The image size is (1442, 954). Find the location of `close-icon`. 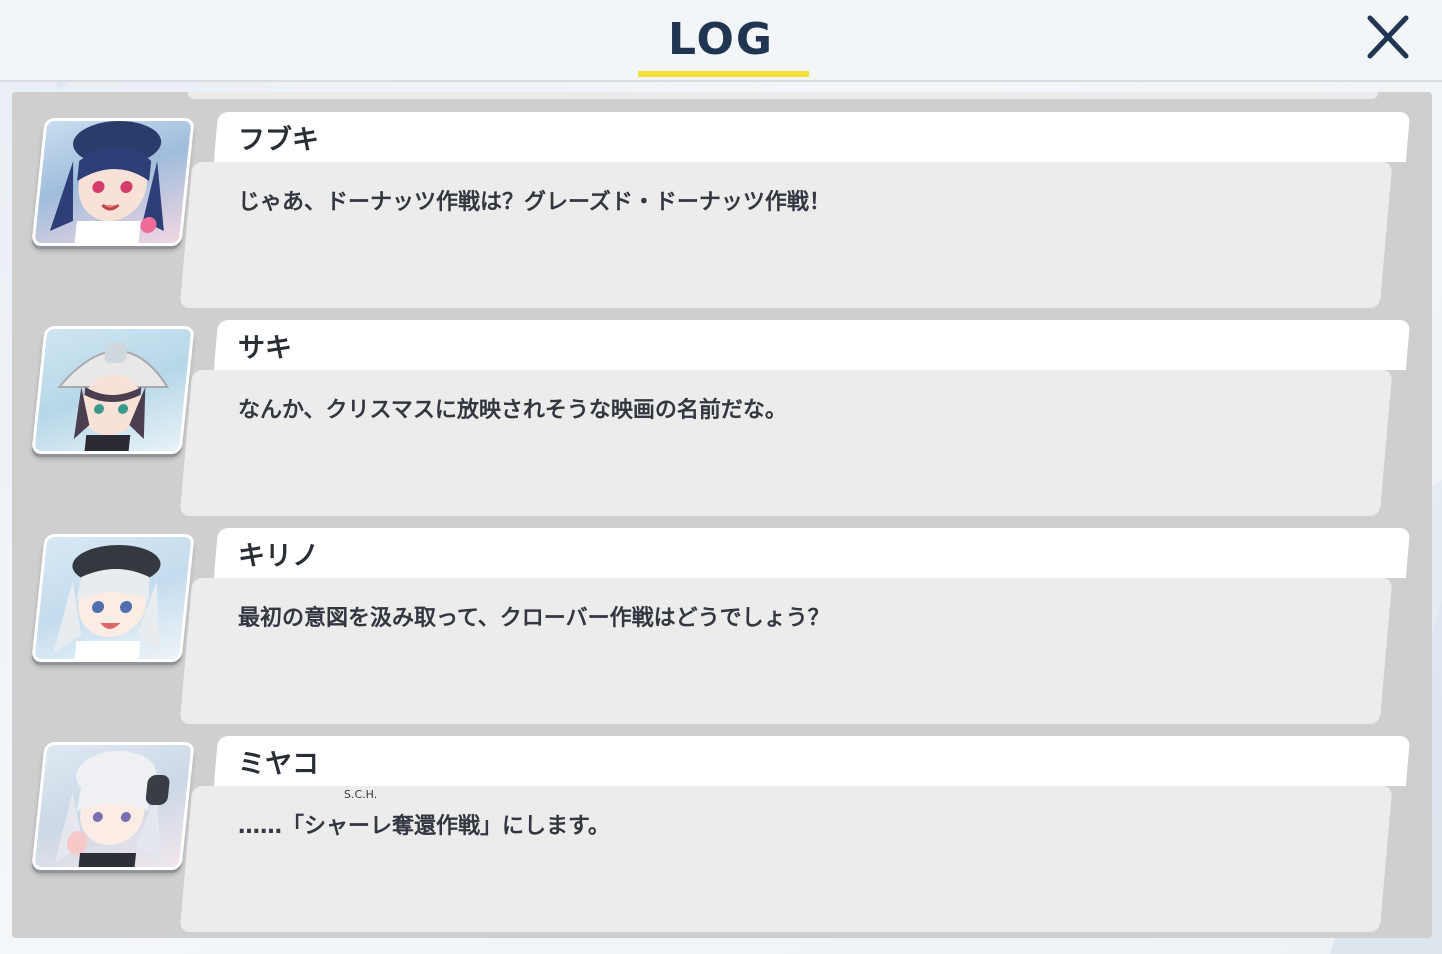

close-icon is located at coordinates (1388, 37).